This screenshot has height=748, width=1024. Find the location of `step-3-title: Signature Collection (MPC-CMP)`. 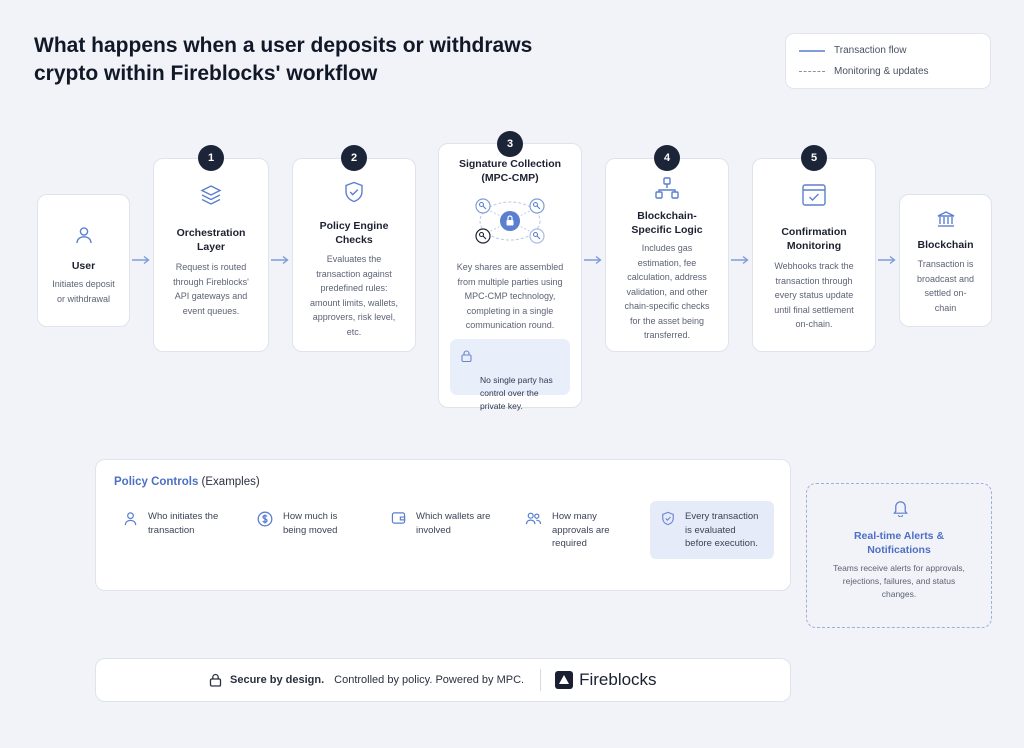

step-3-title: Signature Collection (MPC-CMP) is located at coordinates (510, 171).